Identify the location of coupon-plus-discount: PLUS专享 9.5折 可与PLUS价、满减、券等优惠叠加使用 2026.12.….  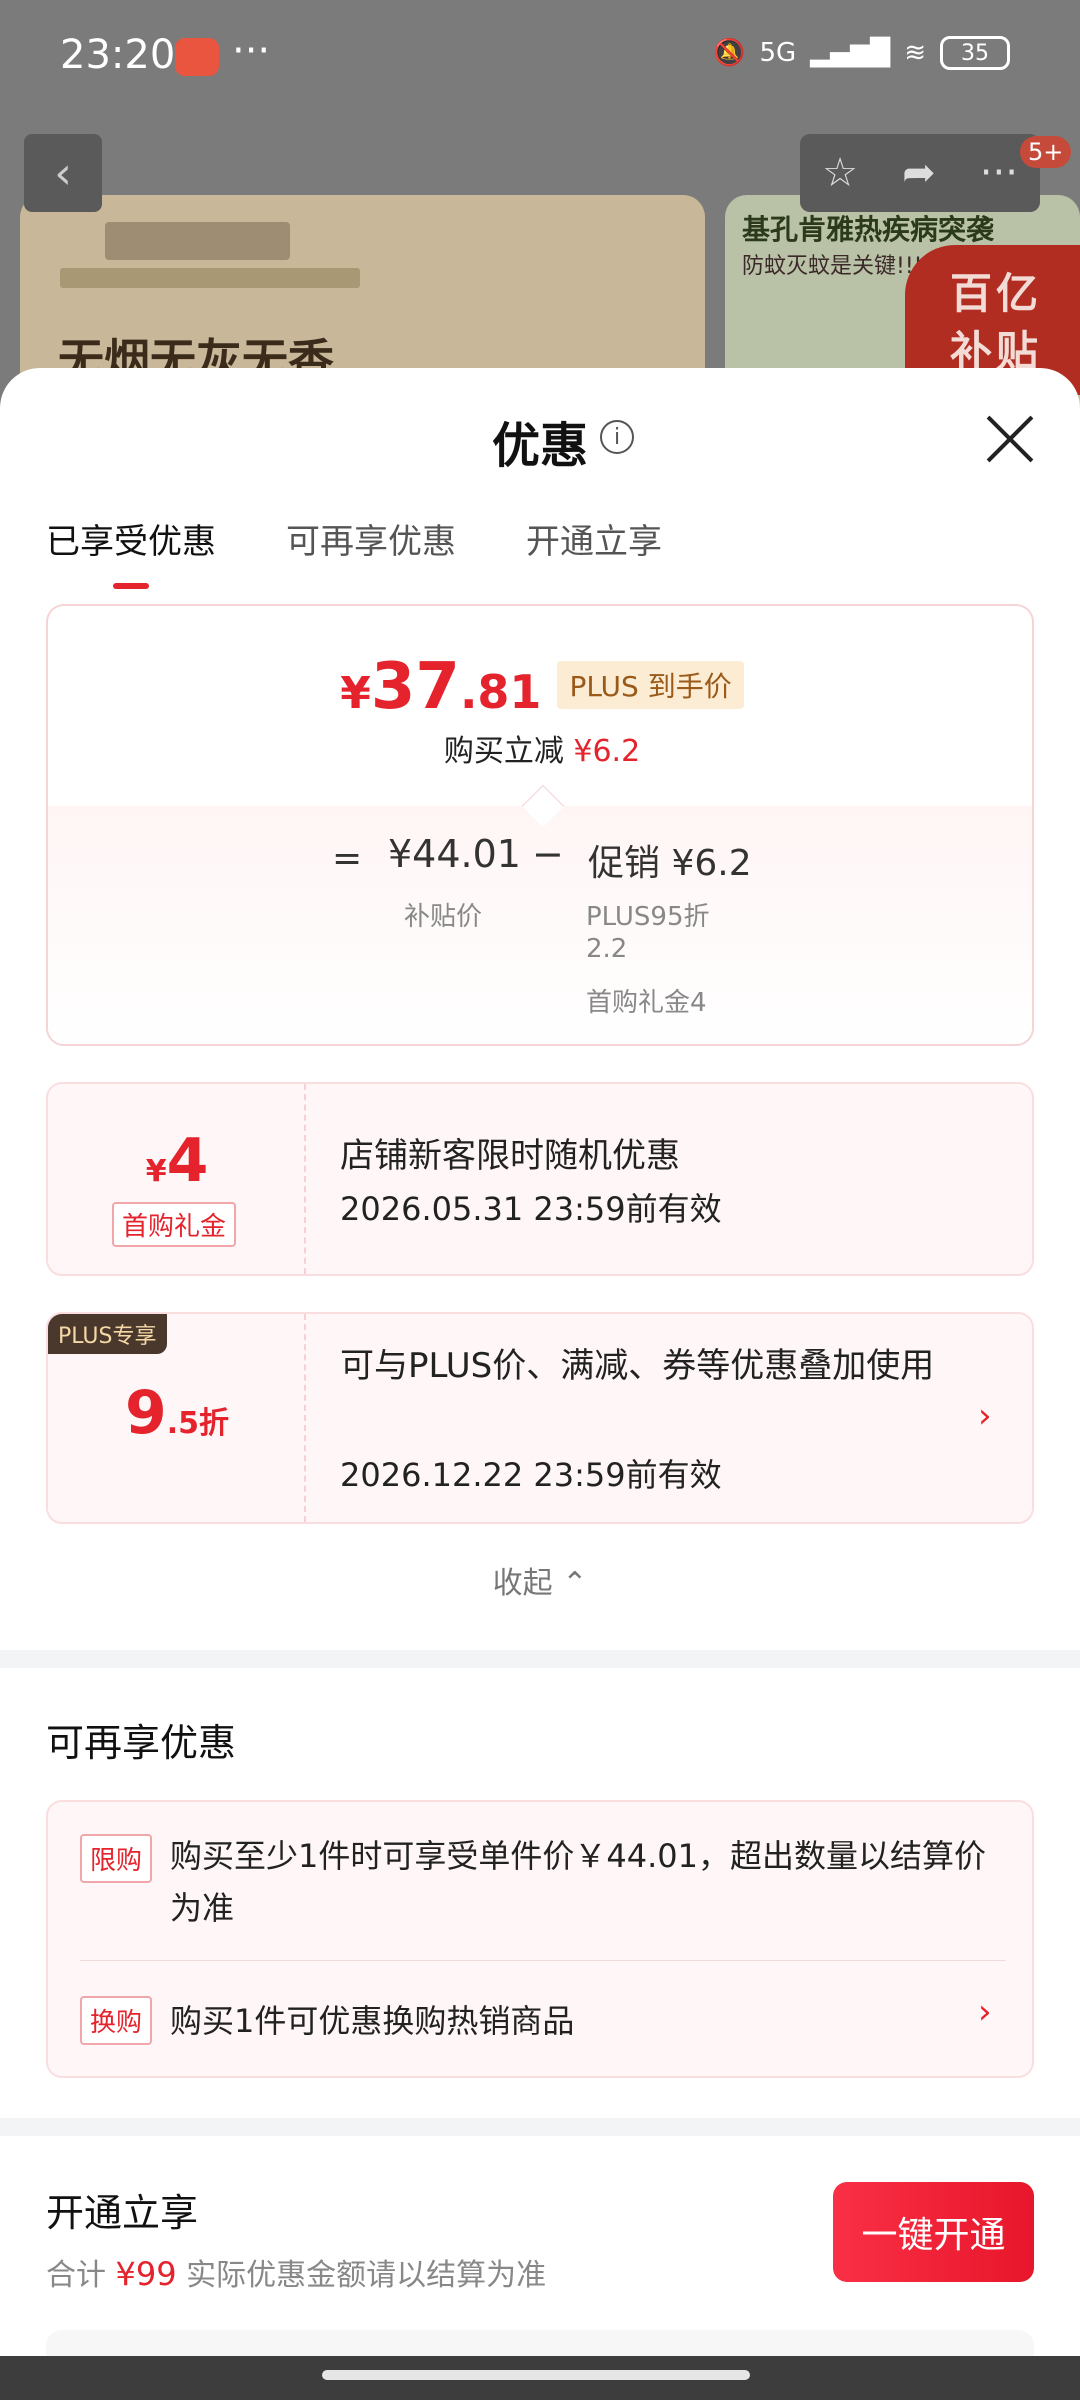
(540, 1418).